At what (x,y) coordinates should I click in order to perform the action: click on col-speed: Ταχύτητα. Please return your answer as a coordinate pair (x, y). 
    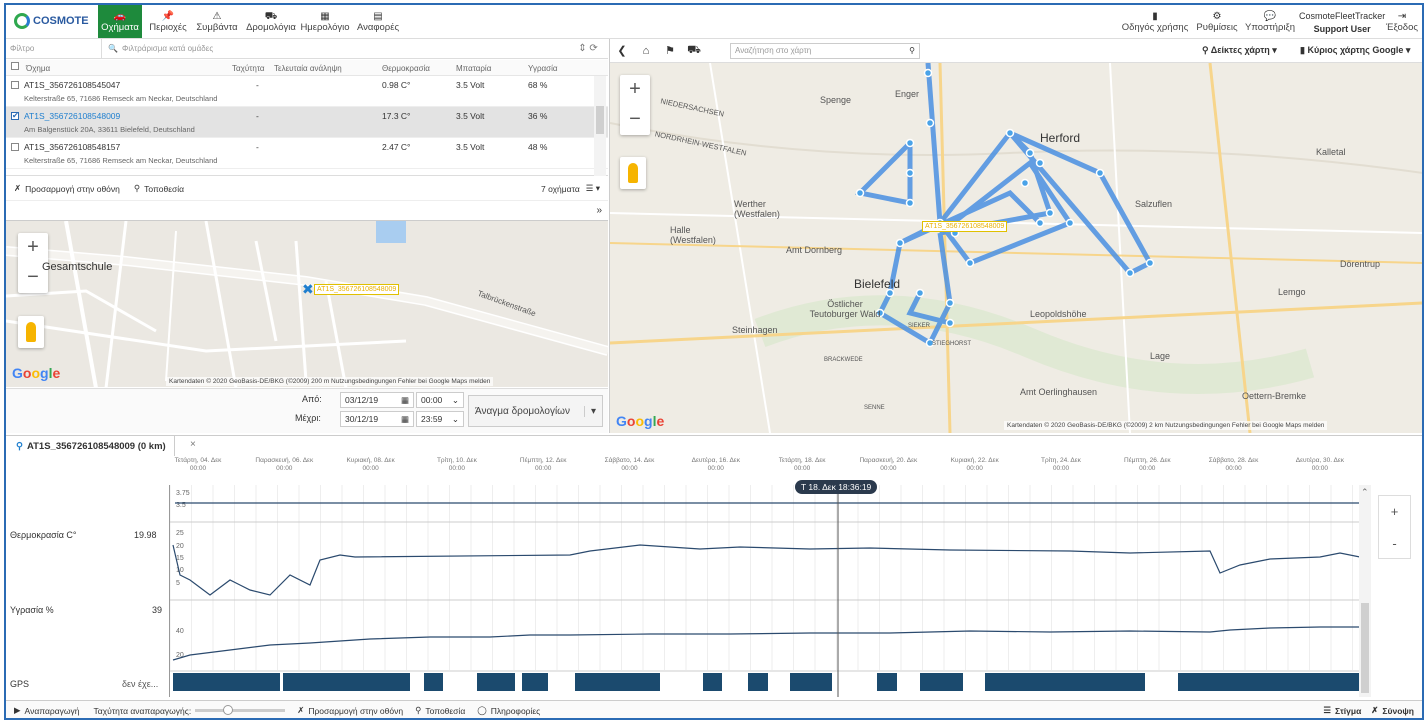
    Looking at the image, I should click on (248, 68).